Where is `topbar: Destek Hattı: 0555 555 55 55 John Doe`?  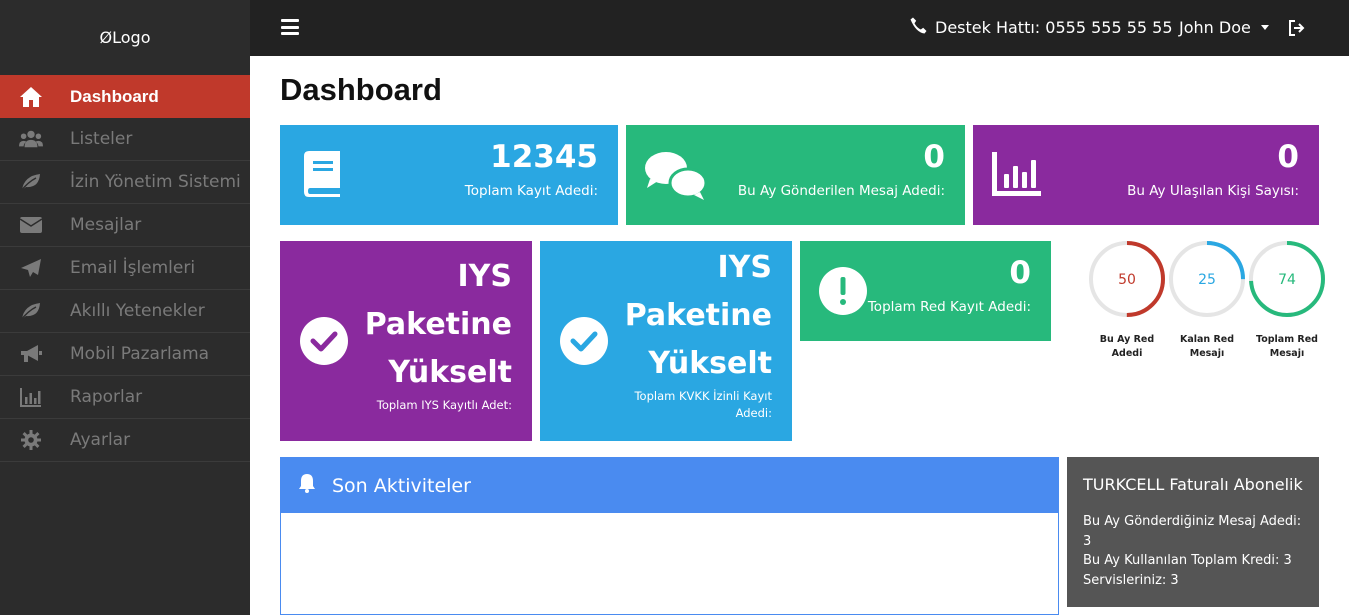 topbar: Destek Hattı: 0555 555 55 55 John Doe is located at coordinates (799, 28).